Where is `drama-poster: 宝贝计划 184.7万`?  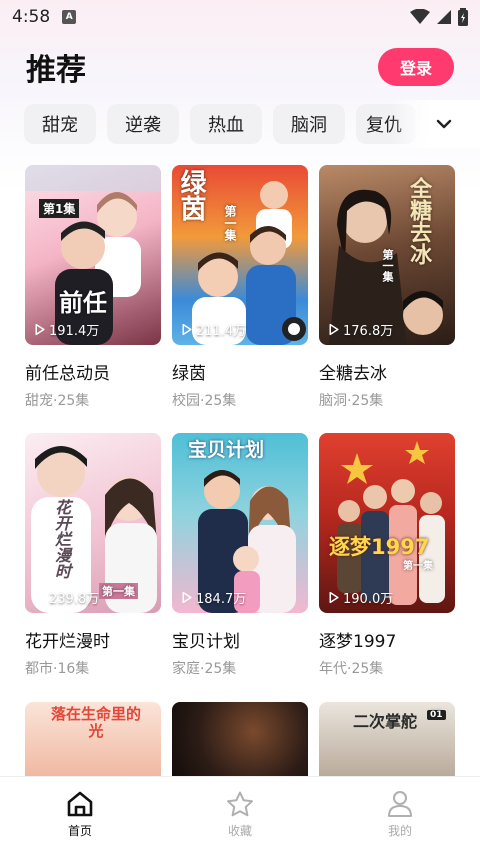 drama-poster: 宝贝计划 184.7万 is located at coordinates (240, 523).